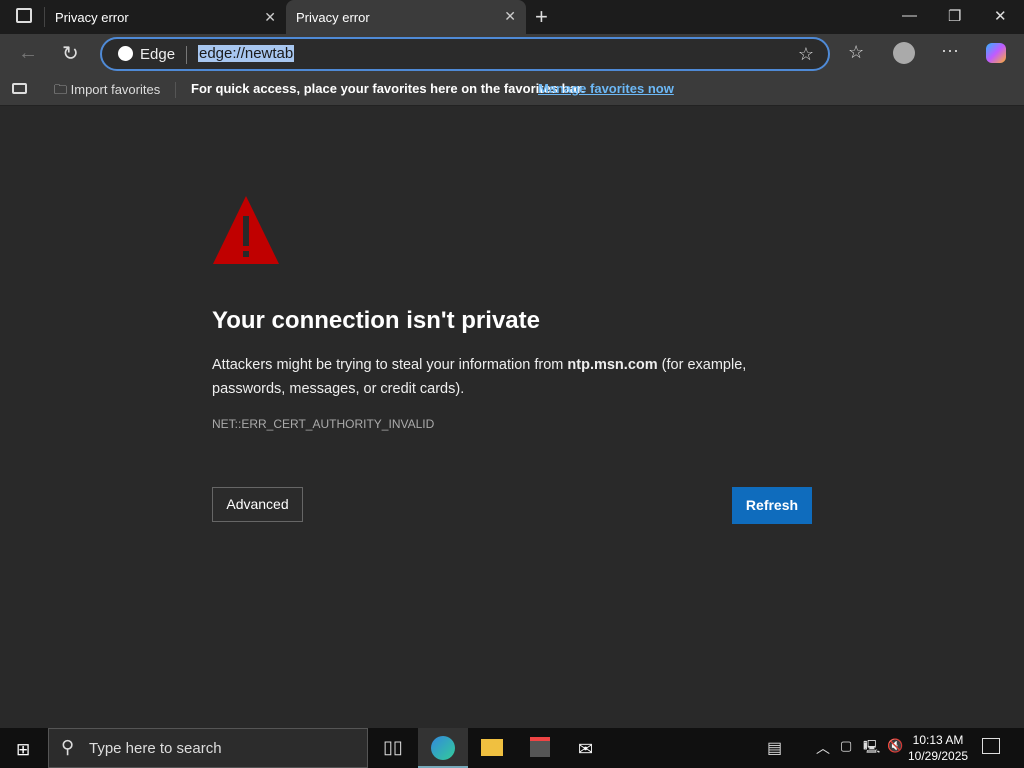 The image size is (1024, 768). What do you see at coordinates (443, 748) in the screenshot?
I see `edge-taskbar-icon` at bounding box center [443, 748].